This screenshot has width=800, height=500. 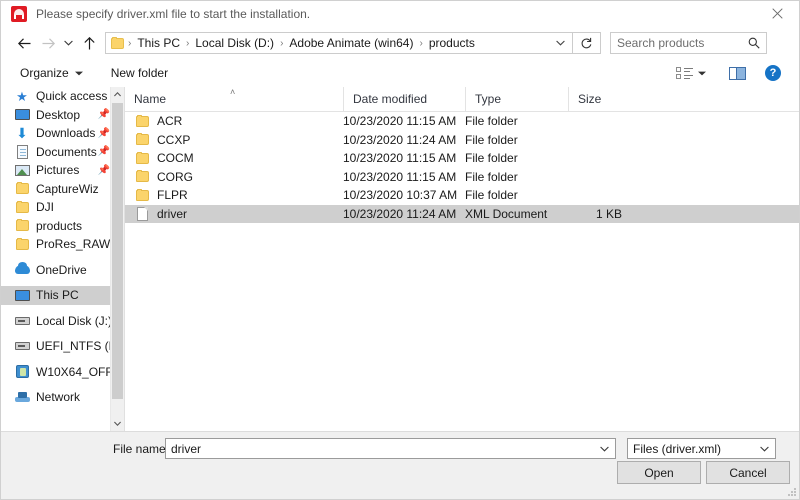 What do you see at coordinates (62, 244) in the screenshot?
I see `sidebar-item-prores-raw: ProRes_RAW` at bounding box center [62, 244].